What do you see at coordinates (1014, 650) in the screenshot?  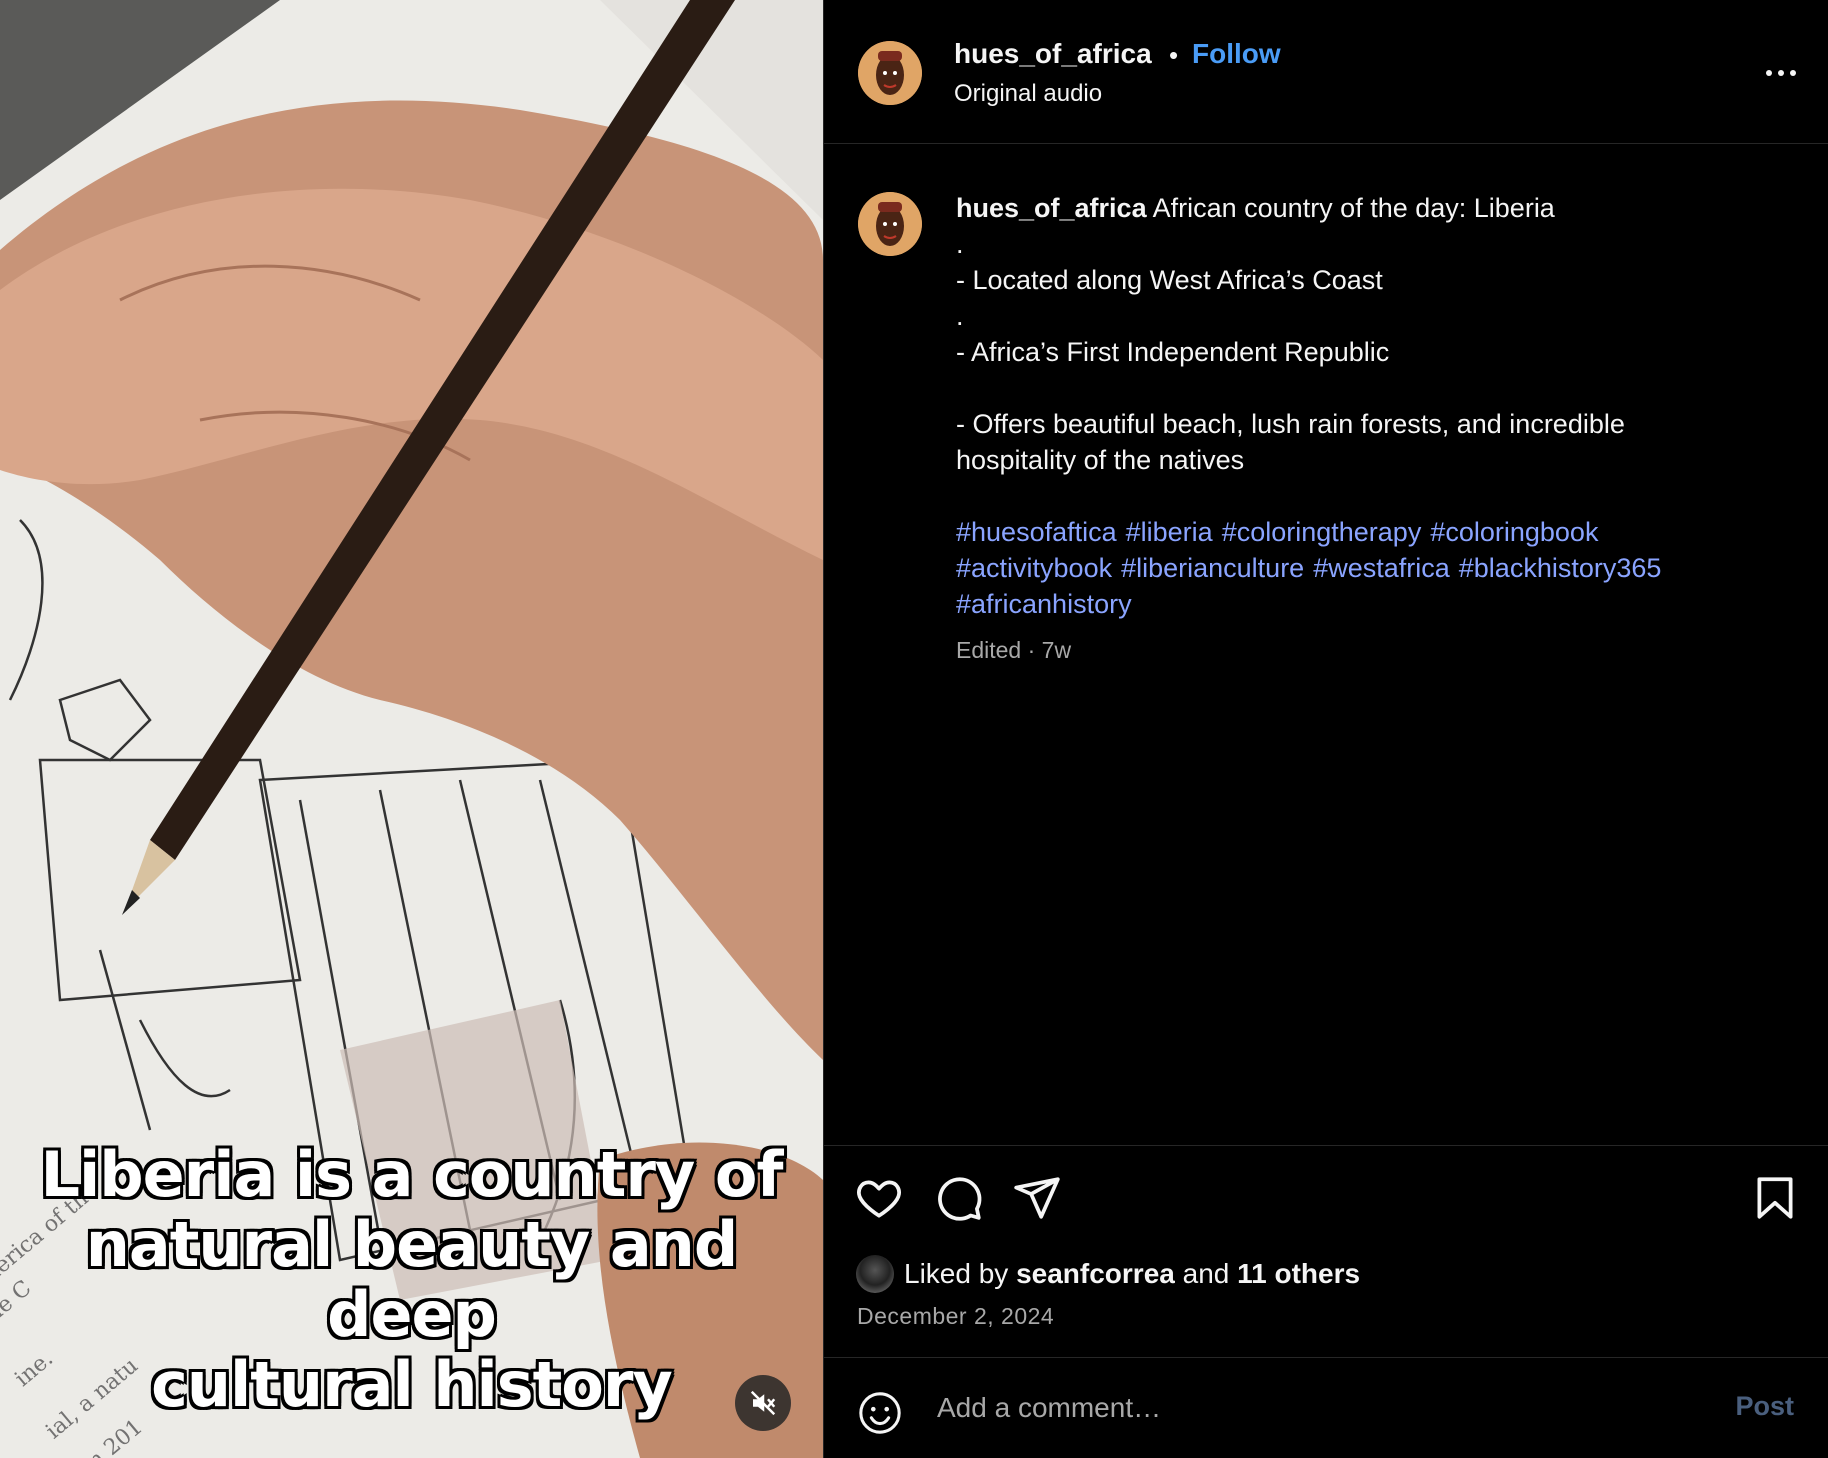 I see `post-meta: Edited · 7w` at bounding box center [1014, 650].